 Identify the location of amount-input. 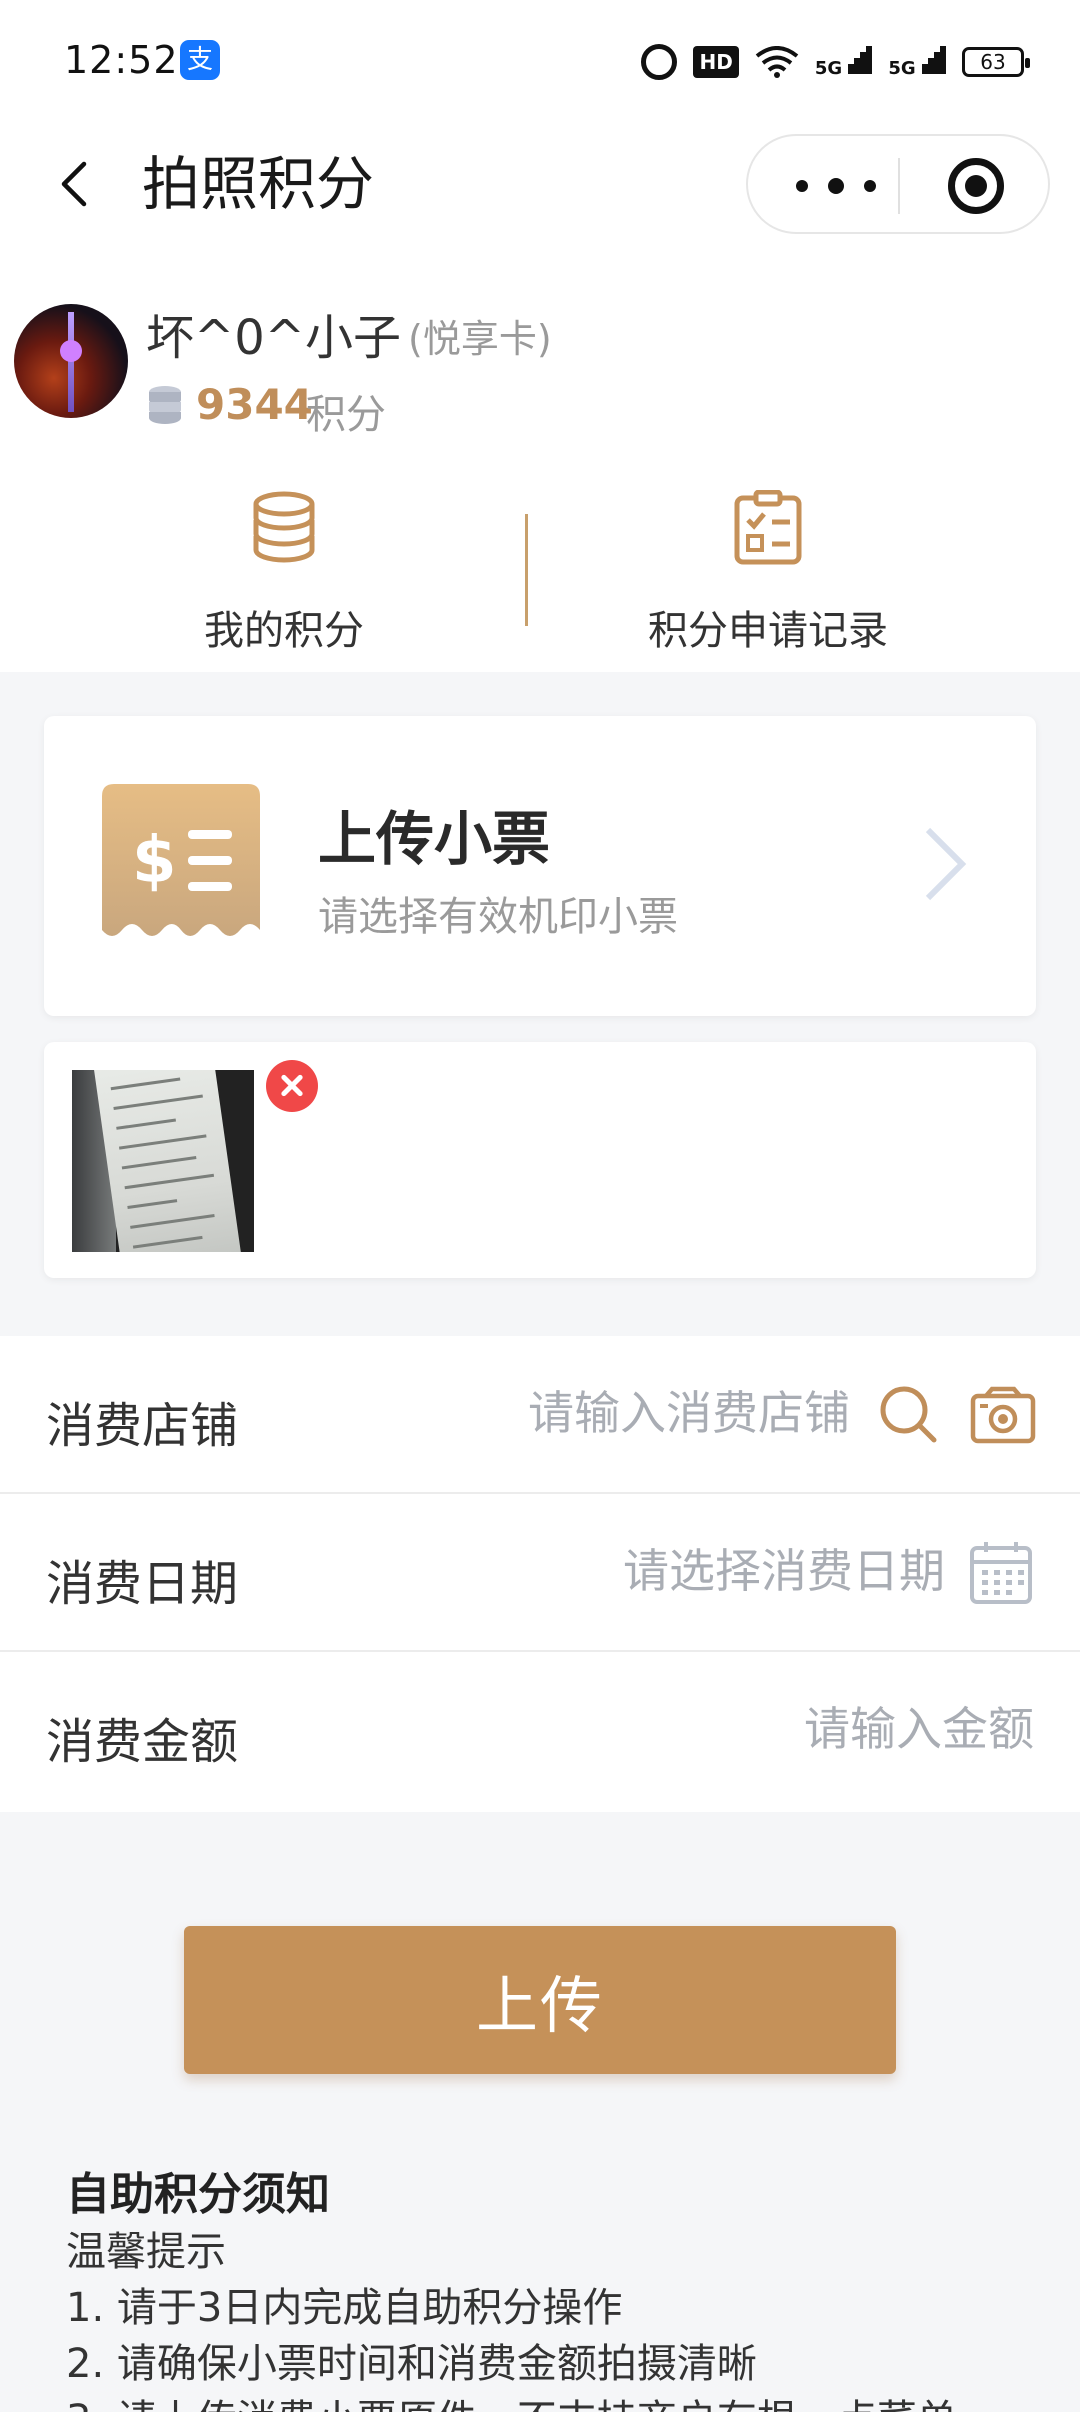
(797, 1729).